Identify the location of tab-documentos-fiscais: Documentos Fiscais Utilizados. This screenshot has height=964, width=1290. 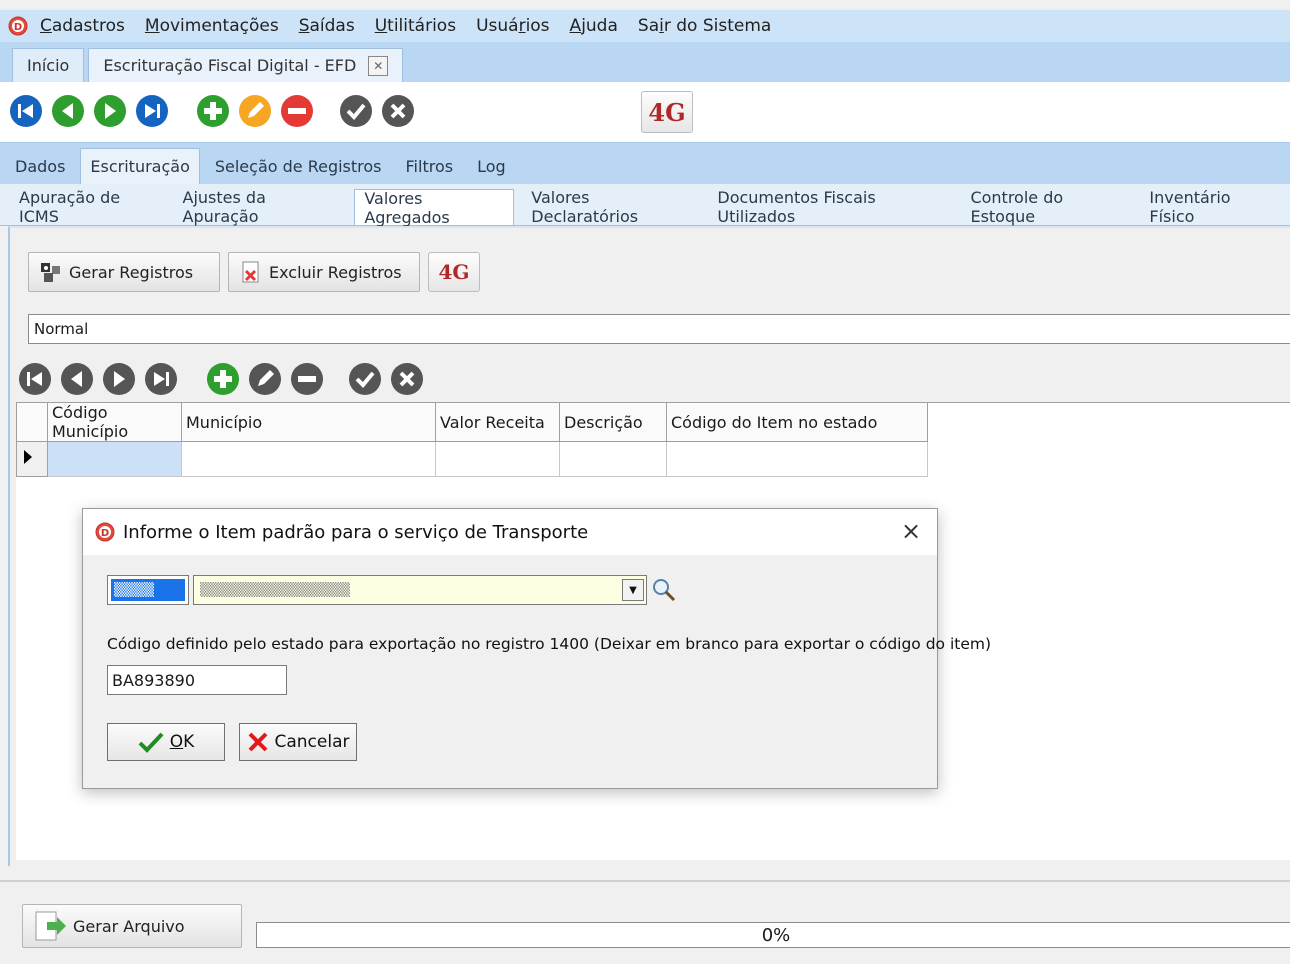
(830, 207).